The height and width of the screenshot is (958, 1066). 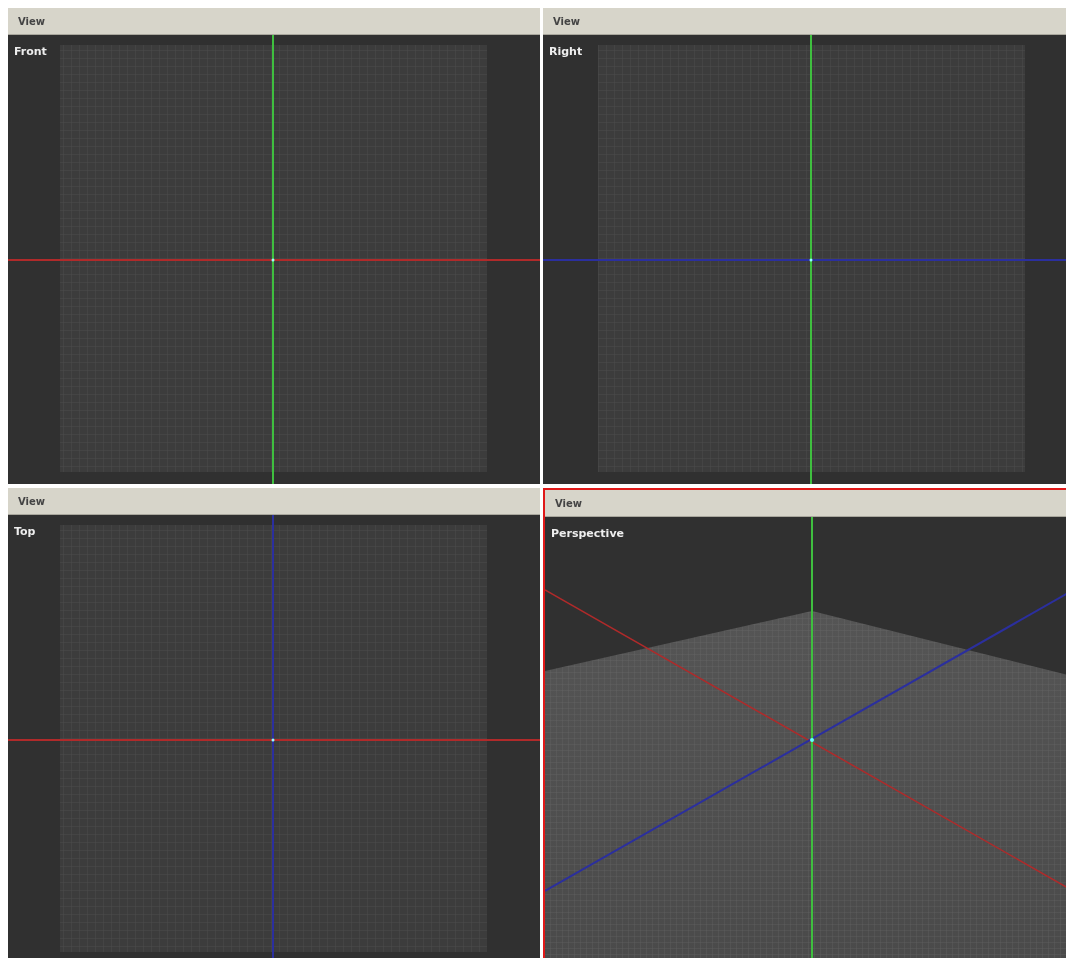 What do you see at coordinates (30, 51) in the screenshot?
I see `viewport-label: Front` at bounding box center [30, 51].